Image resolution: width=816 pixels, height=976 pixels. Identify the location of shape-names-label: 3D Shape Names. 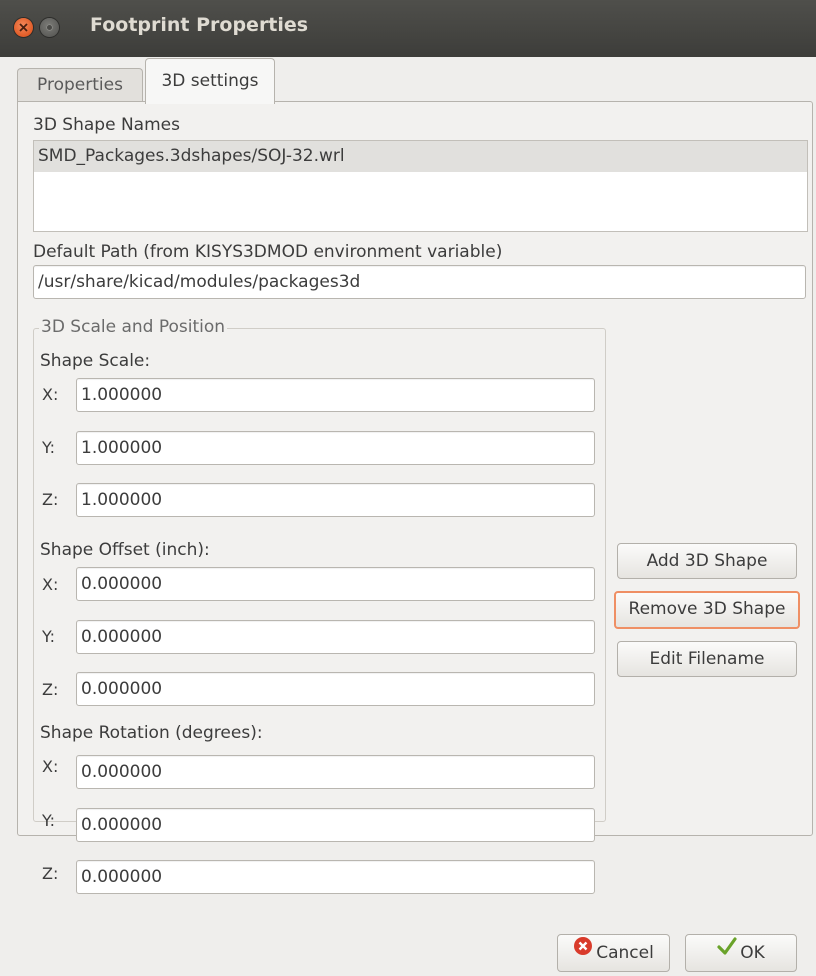
(106, 125).